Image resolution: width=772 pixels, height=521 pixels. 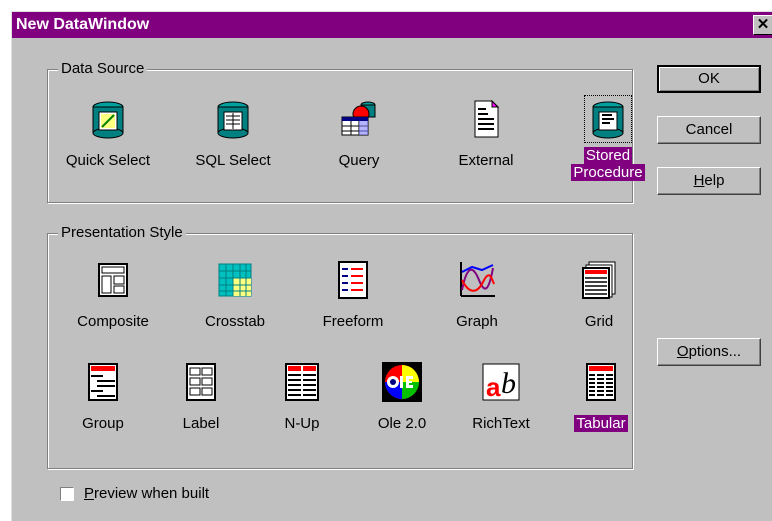 I want to click on data-source-quick-select: Quick Select, so click(x=108, y=134).